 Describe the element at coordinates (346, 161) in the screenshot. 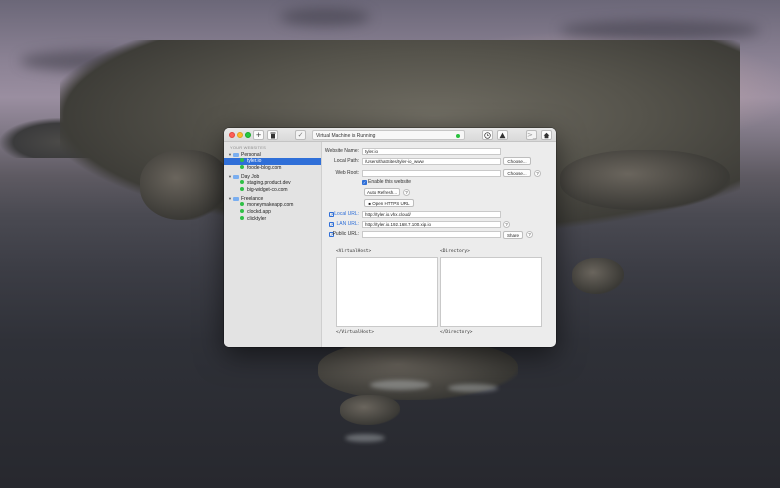

I see `local-path-label: Local Path:` at that location.